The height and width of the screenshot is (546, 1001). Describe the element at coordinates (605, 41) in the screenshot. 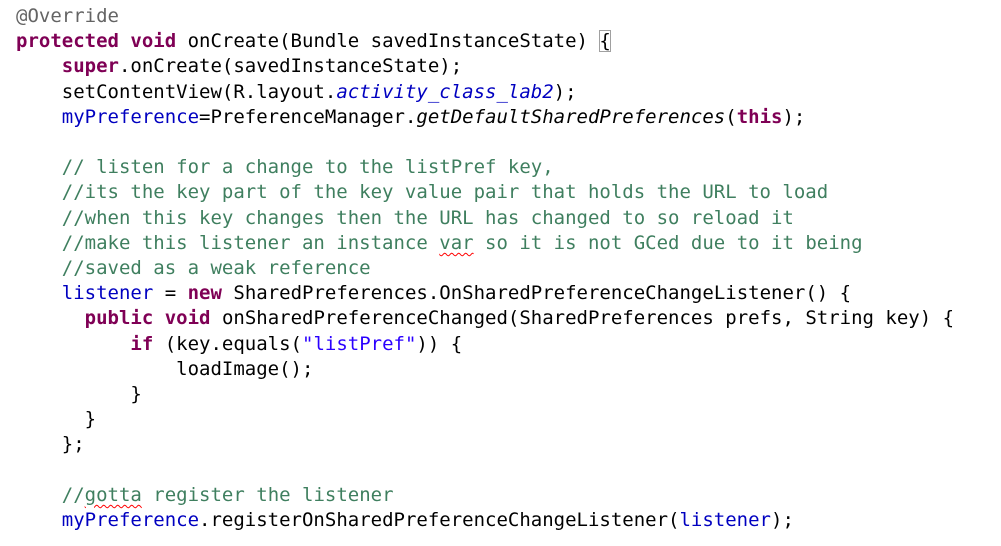

I see `code-token-bracket-box: {` at that location.